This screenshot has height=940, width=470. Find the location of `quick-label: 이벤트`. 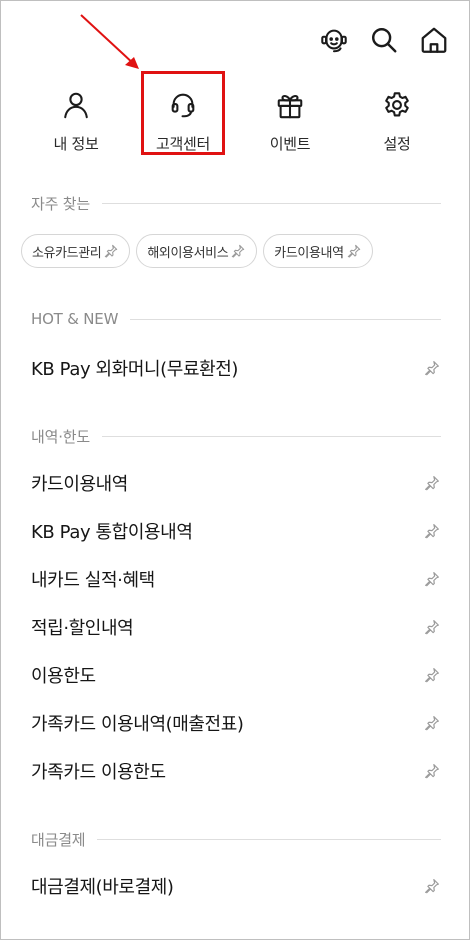

quick-label: 이벤트 is located at coordinates (290, 144).